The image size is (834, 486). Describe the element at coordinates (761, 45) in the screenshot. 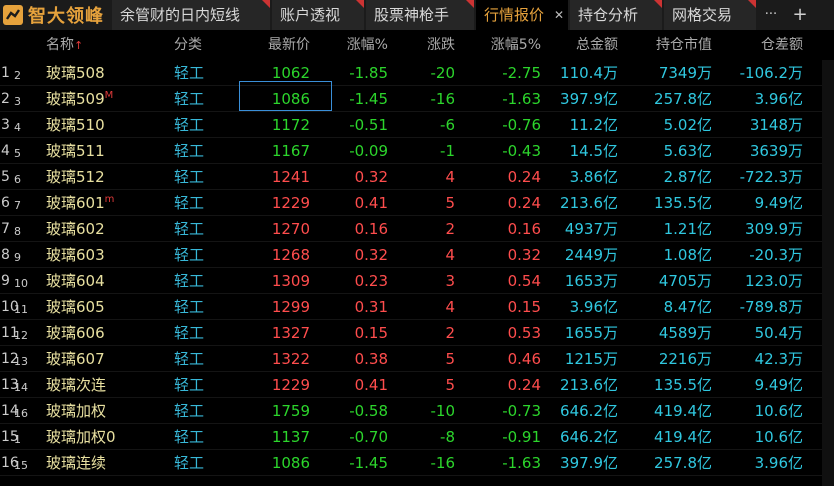

I see `column-header-position-diff: 仓差额` at that location.